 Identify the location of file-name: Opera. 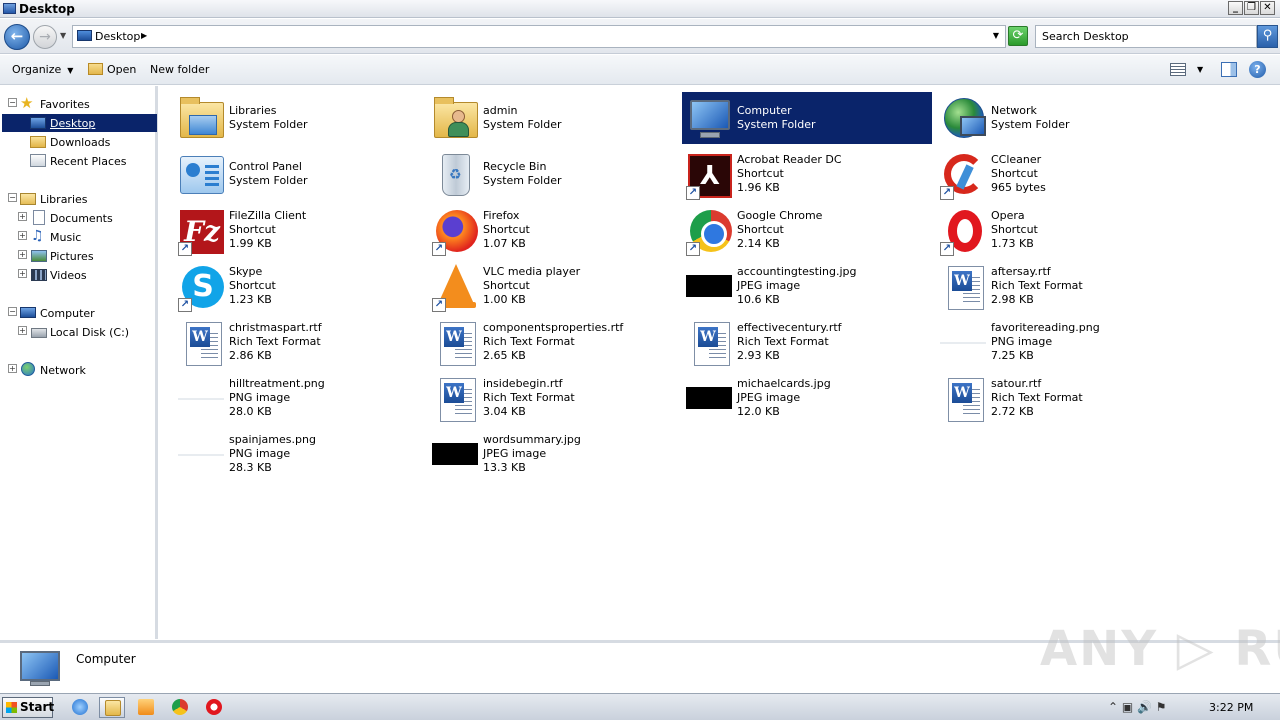
(1008, 215).